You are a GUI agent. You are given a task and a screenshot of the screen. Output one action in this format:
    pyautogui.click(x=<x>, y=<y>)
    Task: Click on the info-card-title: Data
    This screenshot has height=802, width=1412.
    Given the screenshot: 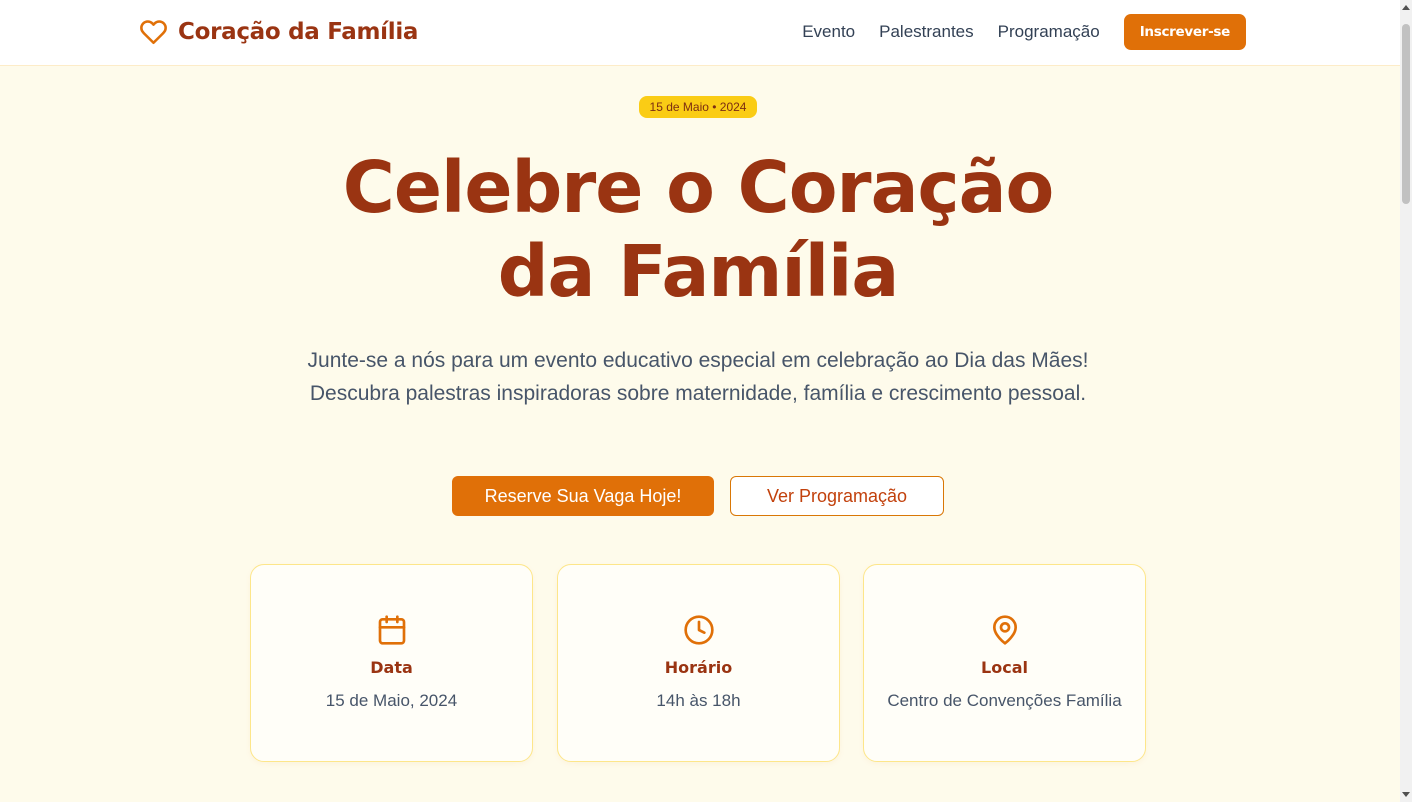 What is the action you would take?
    pyautogui.click(x=391, y=667)
    